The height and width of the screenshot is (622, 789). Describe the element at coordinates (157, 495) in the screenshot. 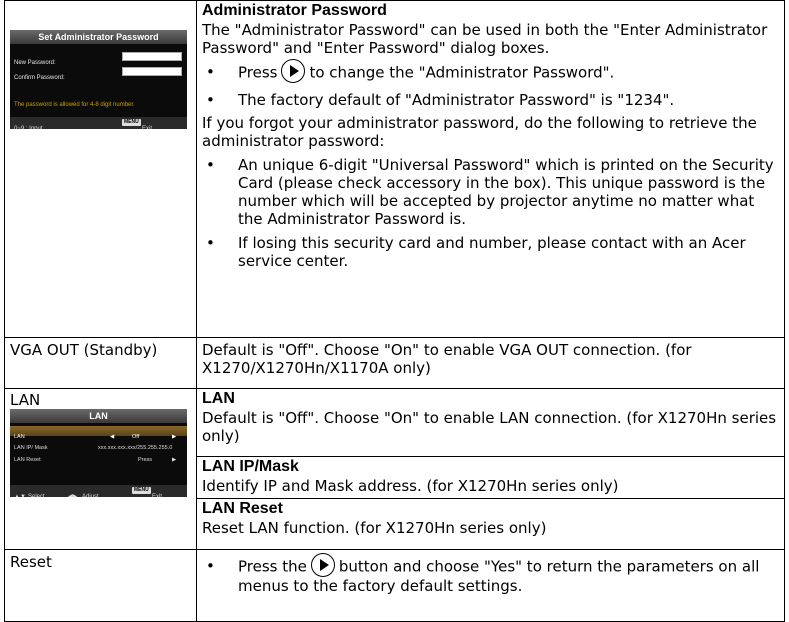

I see `lan-foot-exit: Exit` at that location.